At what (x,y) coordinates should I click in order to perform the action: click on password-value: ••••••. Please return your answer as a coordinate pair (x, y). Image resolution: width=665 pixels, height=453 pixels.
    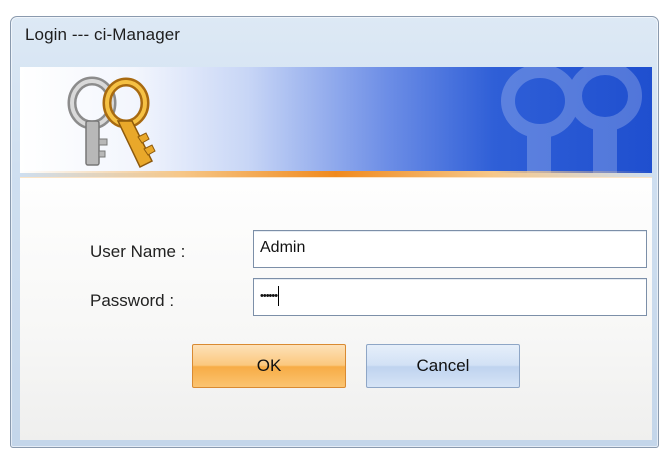
    Looking at the image, I should click on (269, 296).